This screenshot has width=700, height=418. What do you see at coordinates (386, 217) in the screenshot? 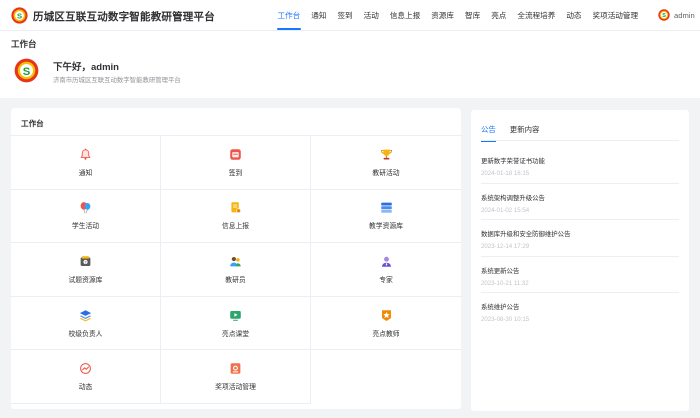
I see `tile-teaching-resources: 教学资源库` at bounding box center [386, 217].